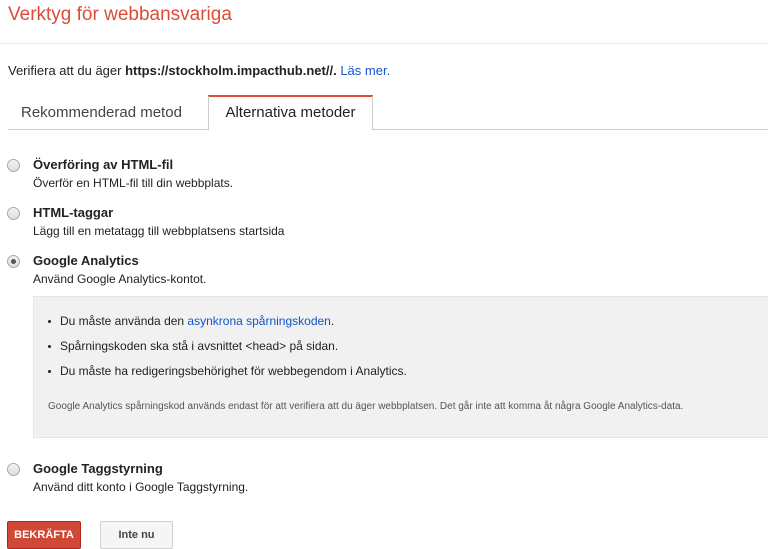 The image size is (768, 549). What do you see at coordinates (384, 113) in the screenshot?
I see `method-tabs: Rekommenderad metod Alternativa metoder` at bounding box center [384, 113].